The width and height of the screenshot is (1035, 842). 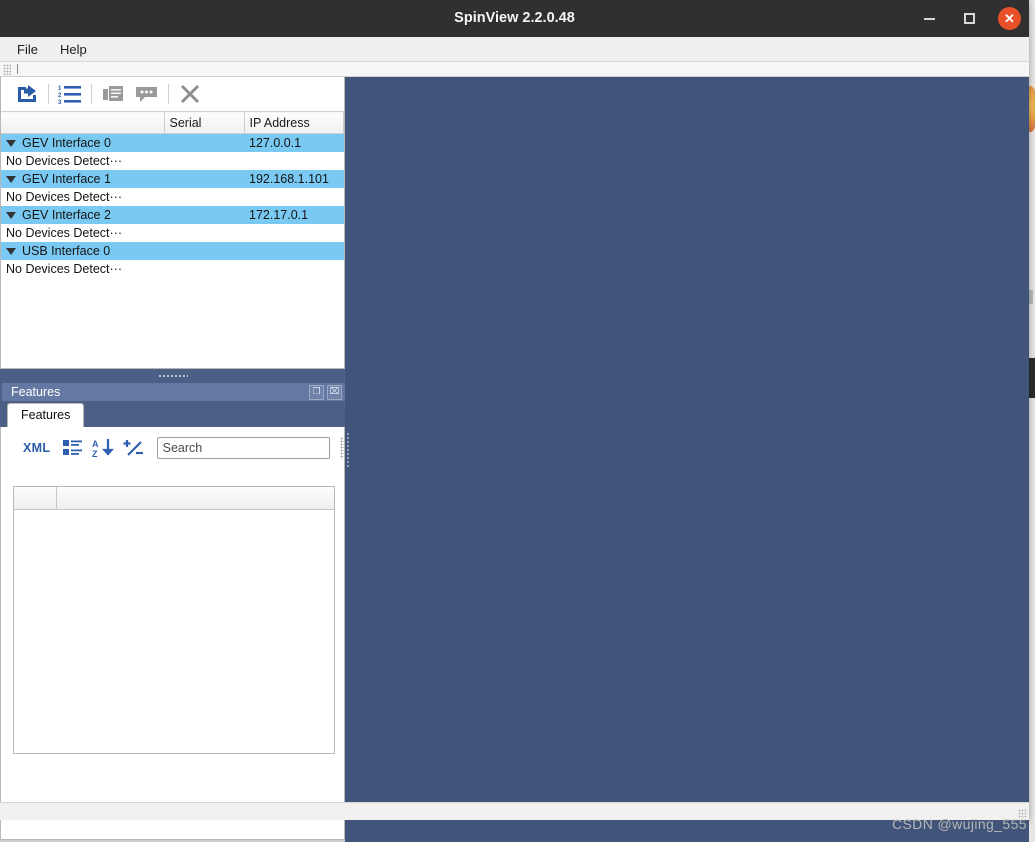 I want to click on table-row: GEV Interface 0 127.0.0.1, so click(x=172, y=142).